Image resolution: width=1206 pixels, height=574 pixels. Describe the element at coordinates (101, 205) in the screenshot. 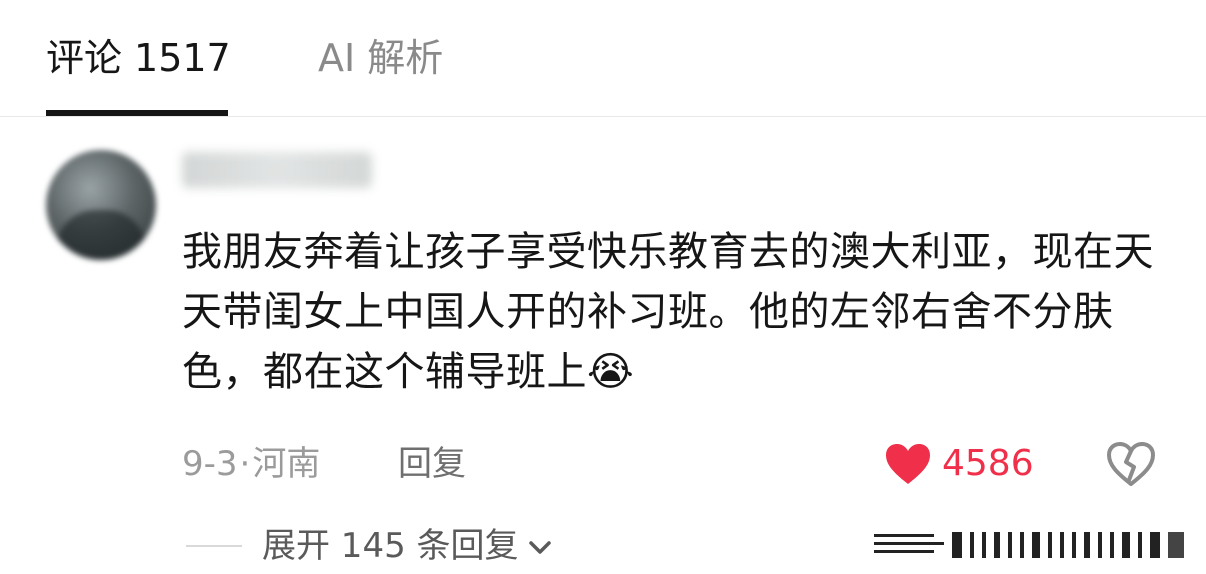

I see `avatar` at that location.